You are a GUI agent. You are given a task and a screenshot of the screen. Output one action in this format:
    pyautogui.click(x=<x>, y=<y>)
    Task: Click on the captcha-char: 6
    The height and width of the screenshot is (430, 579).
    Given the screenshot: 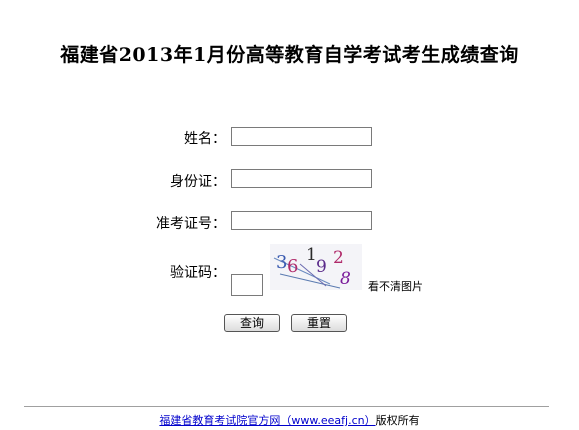 What is the action you would take?
    pyautogui.click(x=292, y=266)
    